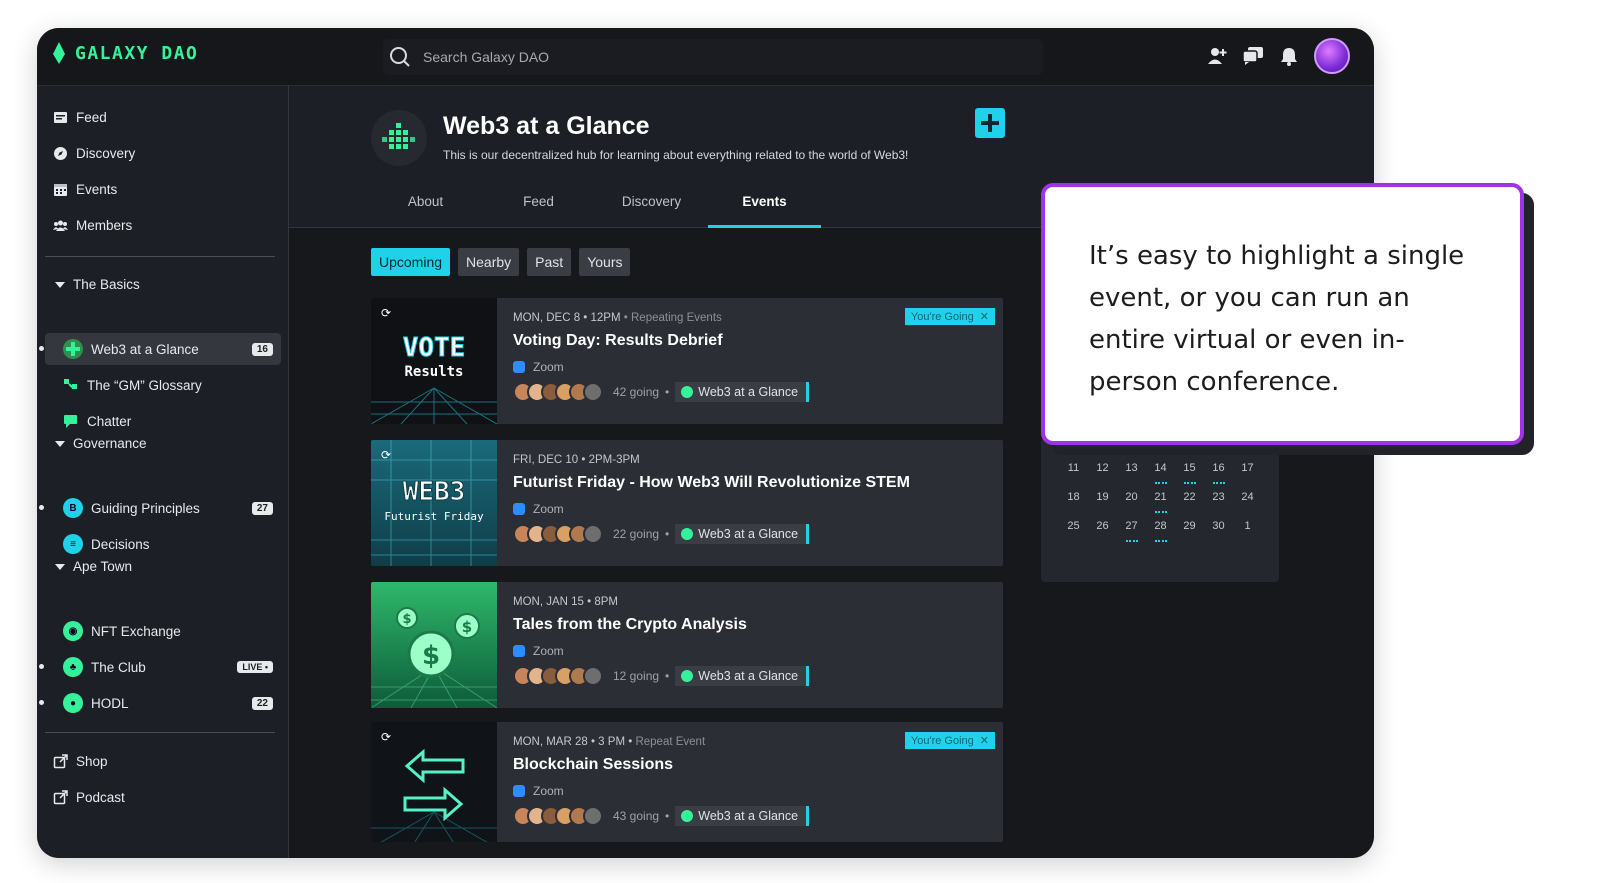  What do you see at coordinates (160, 703) in the screenshot?
I see `channel-hodl: ● HODL 22` at bounding box center [160, 703].